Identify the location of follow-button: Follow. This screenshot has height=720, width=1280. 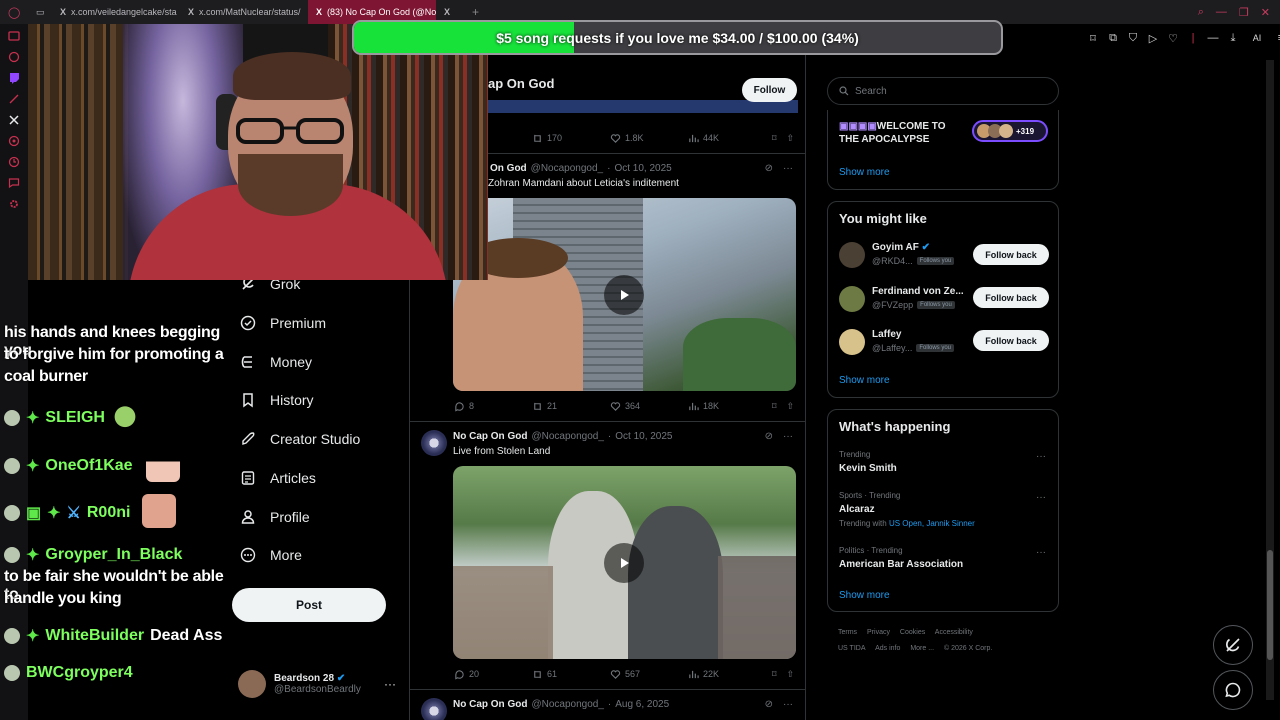
(769, 90).